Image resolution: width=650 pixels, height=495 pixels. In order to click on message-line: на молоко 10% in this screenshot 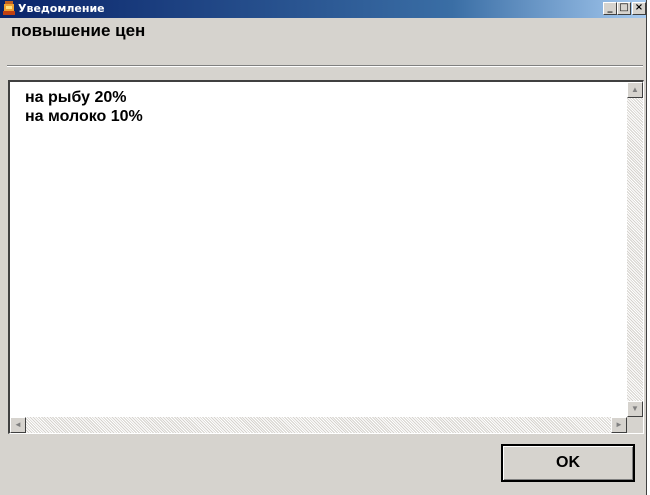, I will do `click(84, 116)`.